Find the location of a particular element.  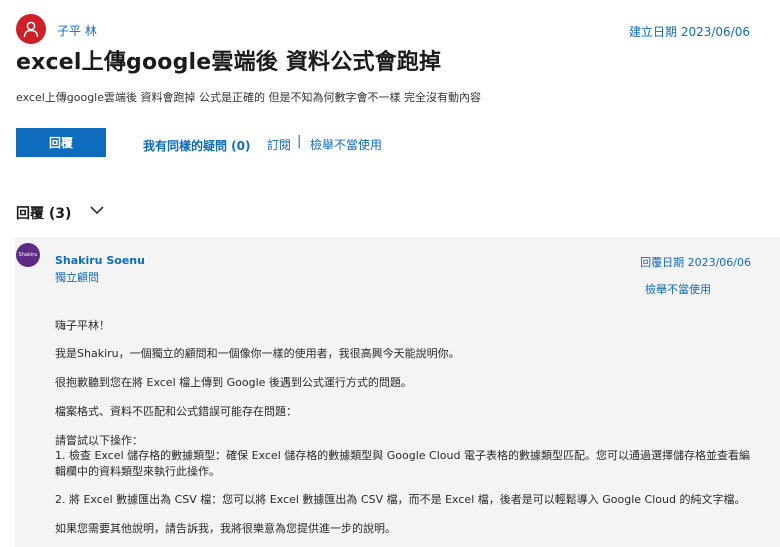

reply-author-avatar: Shakiru is located at coordinates (28, 255).